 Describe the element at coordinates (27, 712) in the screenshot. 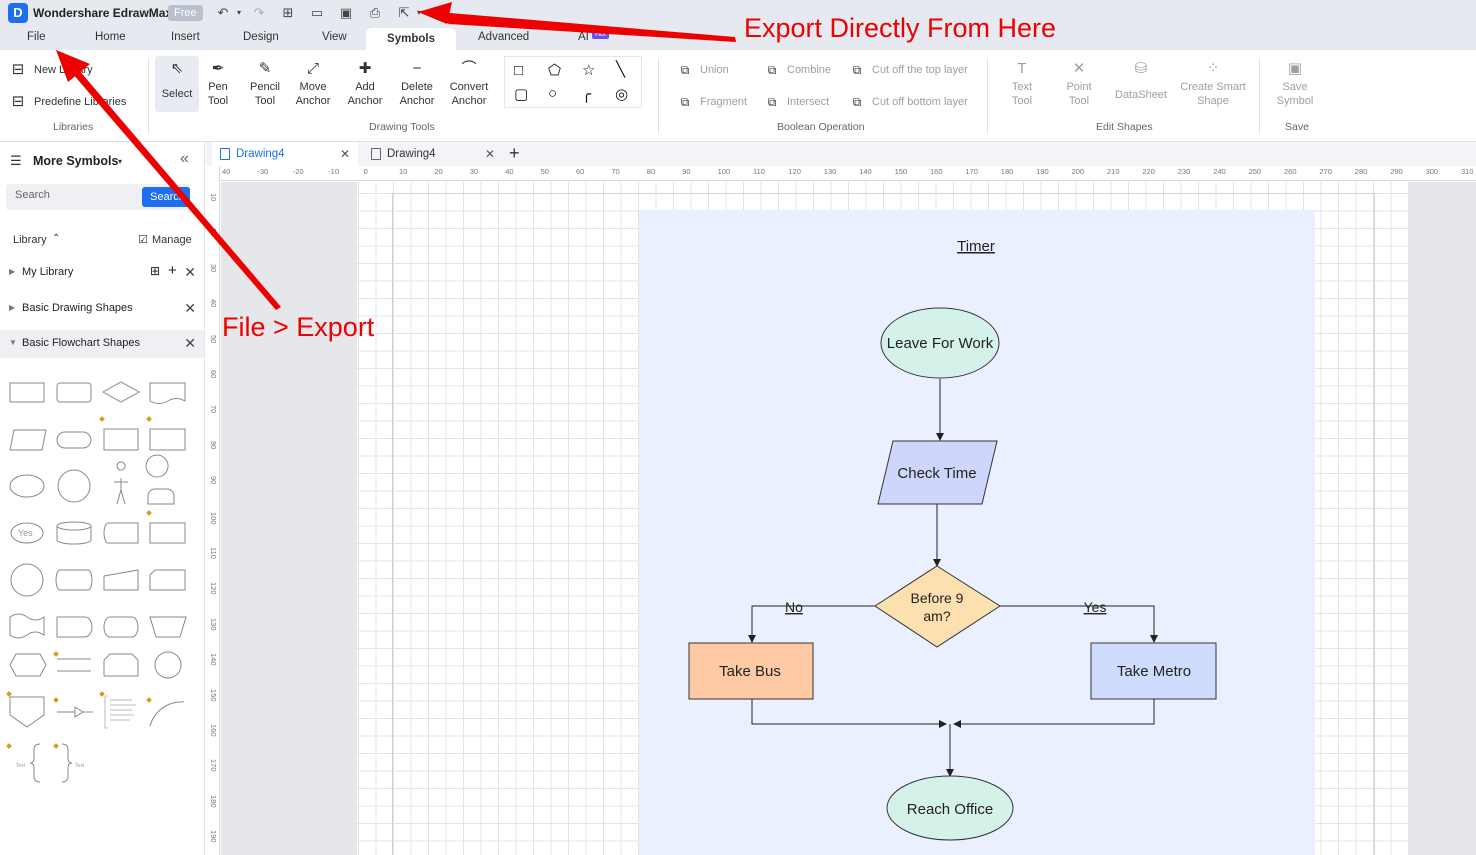

I see `off-page-reference-shape` at that location.